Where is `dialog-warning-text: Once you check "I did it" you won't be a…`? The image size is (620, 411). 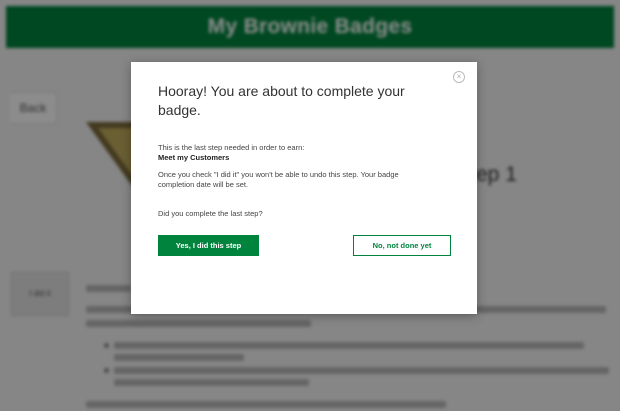
dialog-warning-text: Once you check "I did it" you won't be a… is located at coordinates (278, 179).